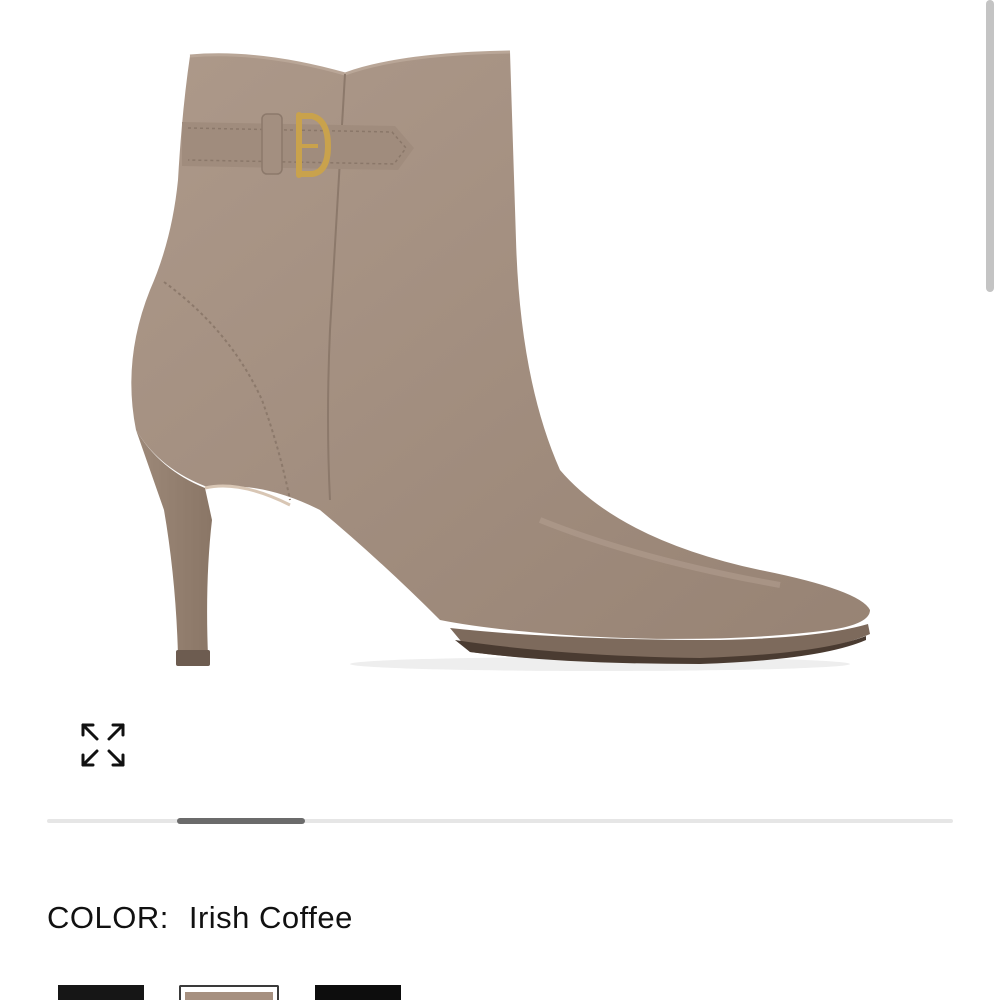  Describe the element at coordinates (270, 917) in the screenshot. I see `color-value: Irish Coffee` at that location.